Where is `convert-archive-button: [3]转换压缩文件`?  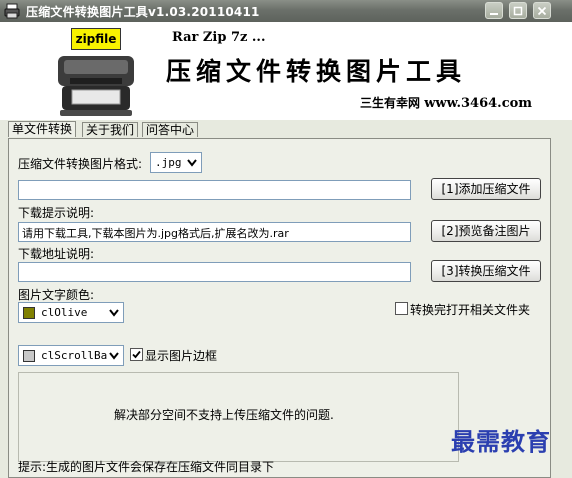 convert-archive-button: [3]转换压缩文件 is located at coordinates (486, 271).